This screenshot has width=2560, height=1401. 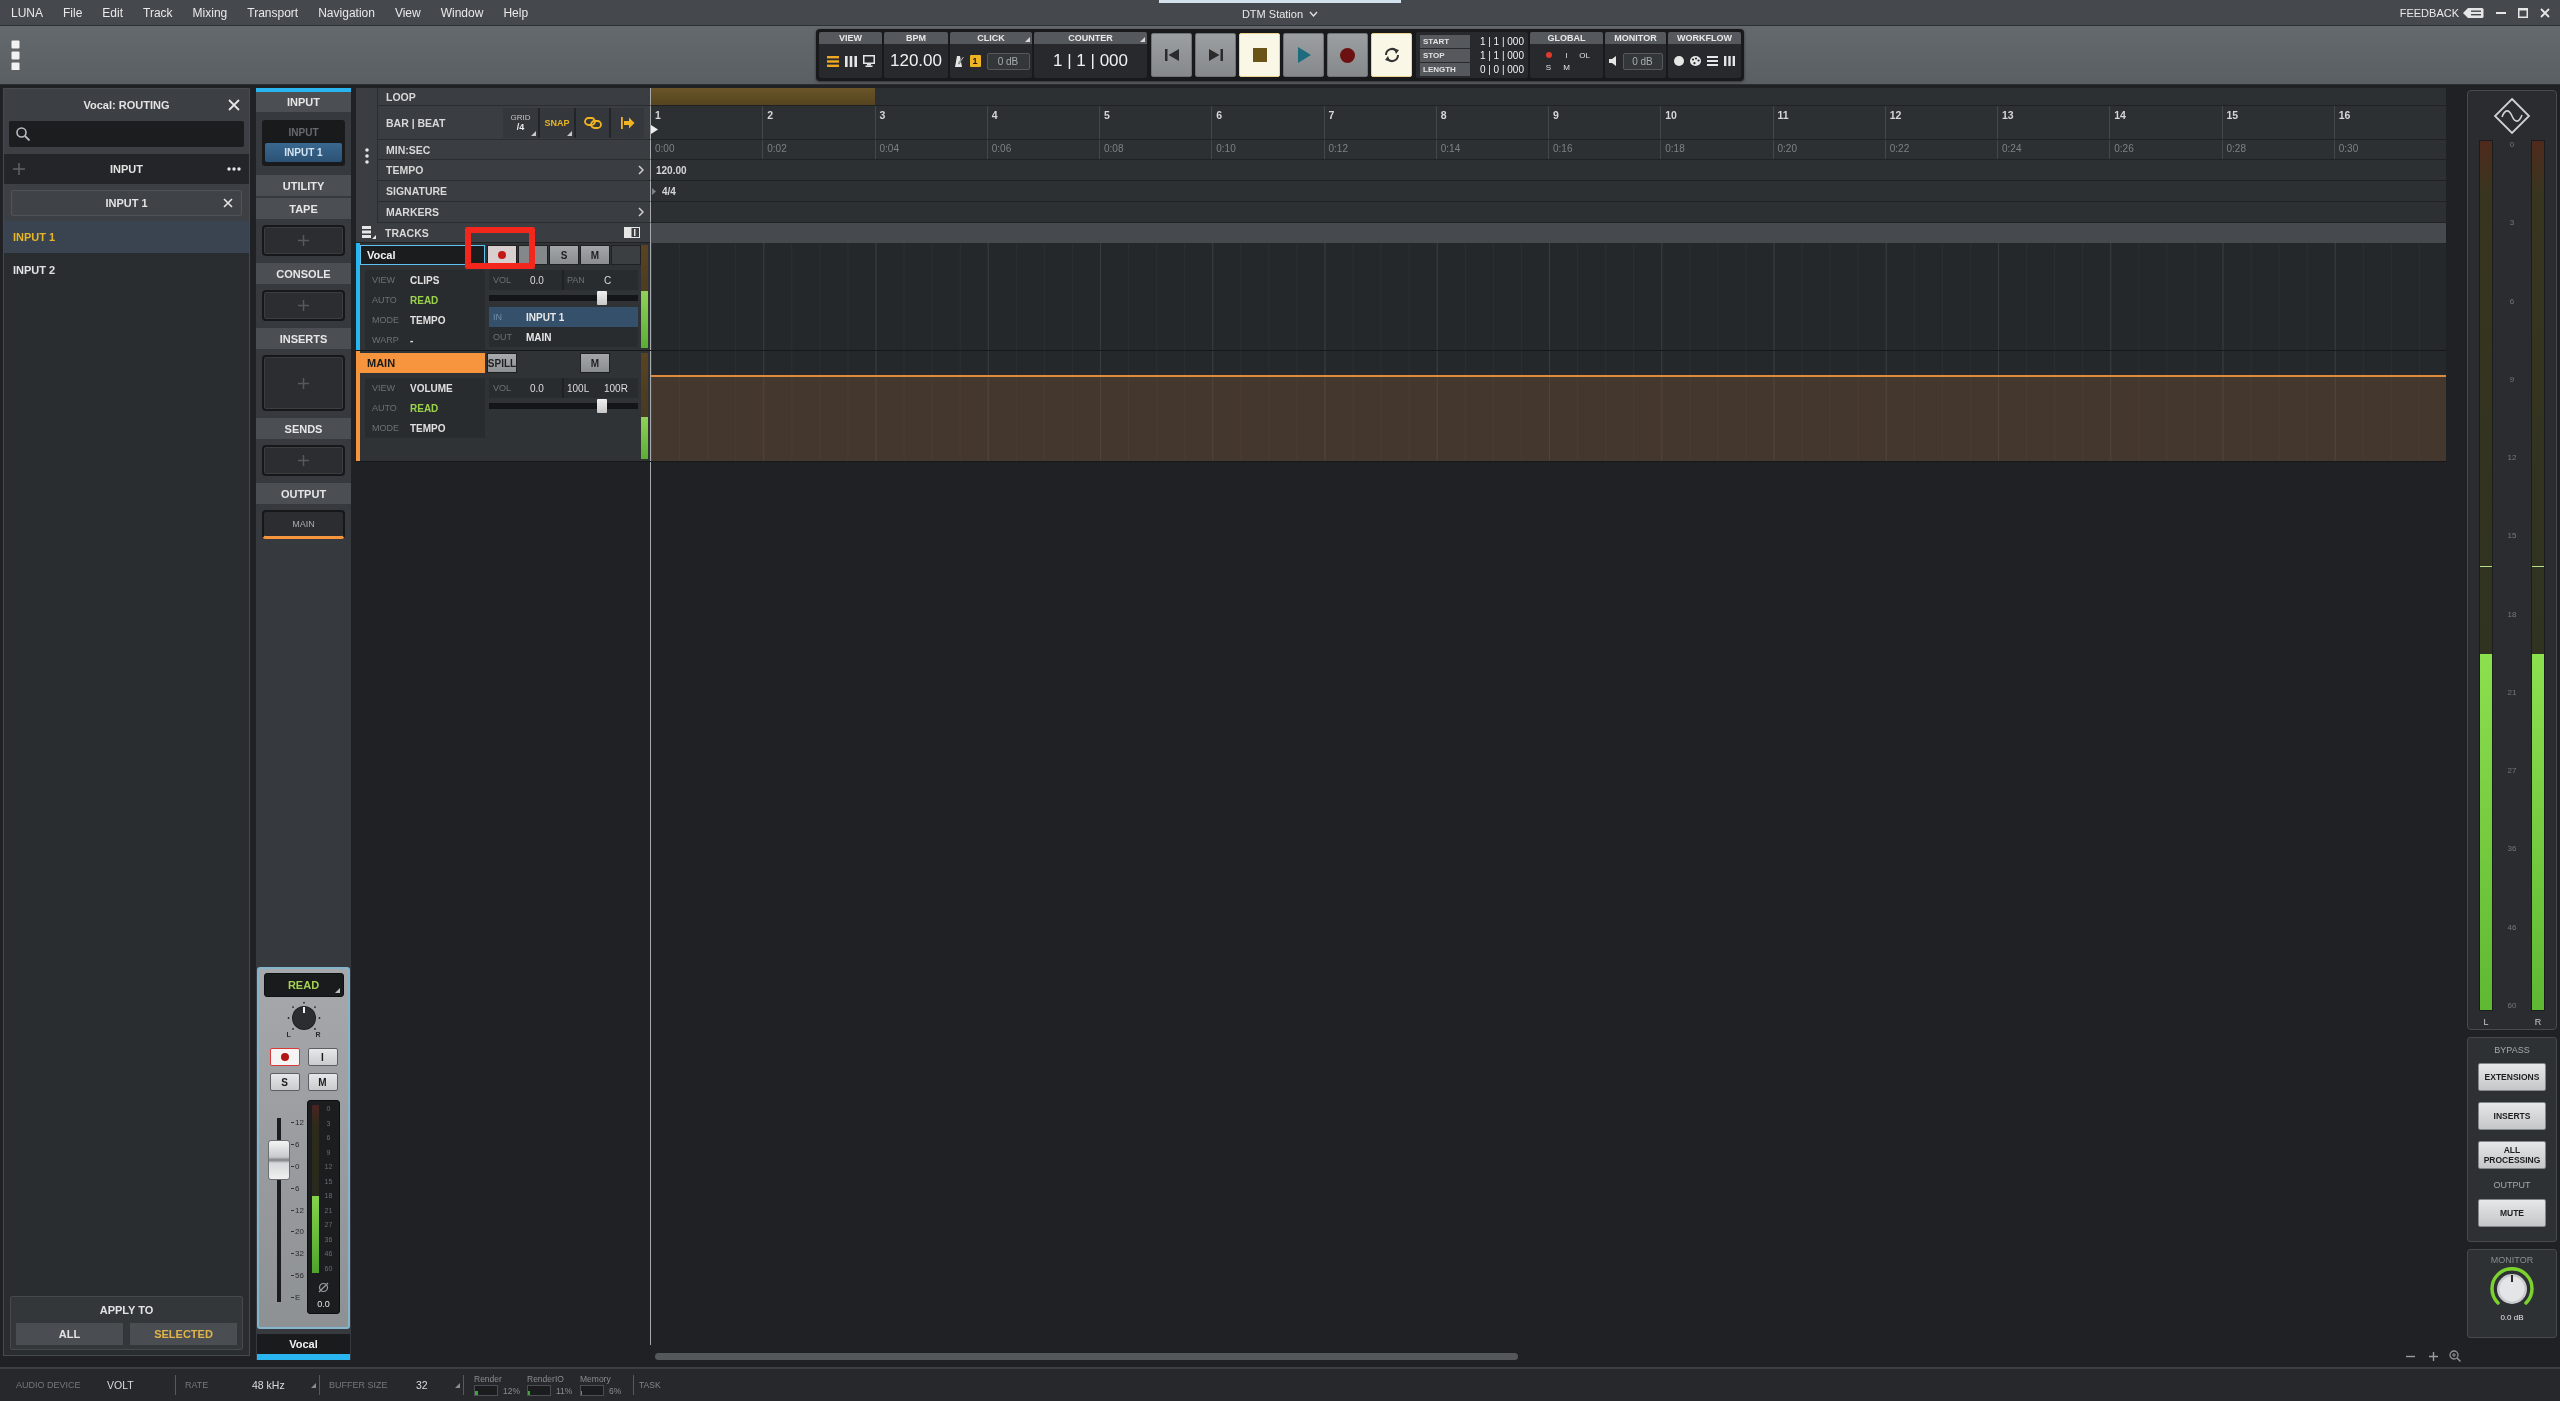 What do you see at coordinates (462, 13) in the screenshot?
I see `menu-item: Window` at bounding box center [462, 13].